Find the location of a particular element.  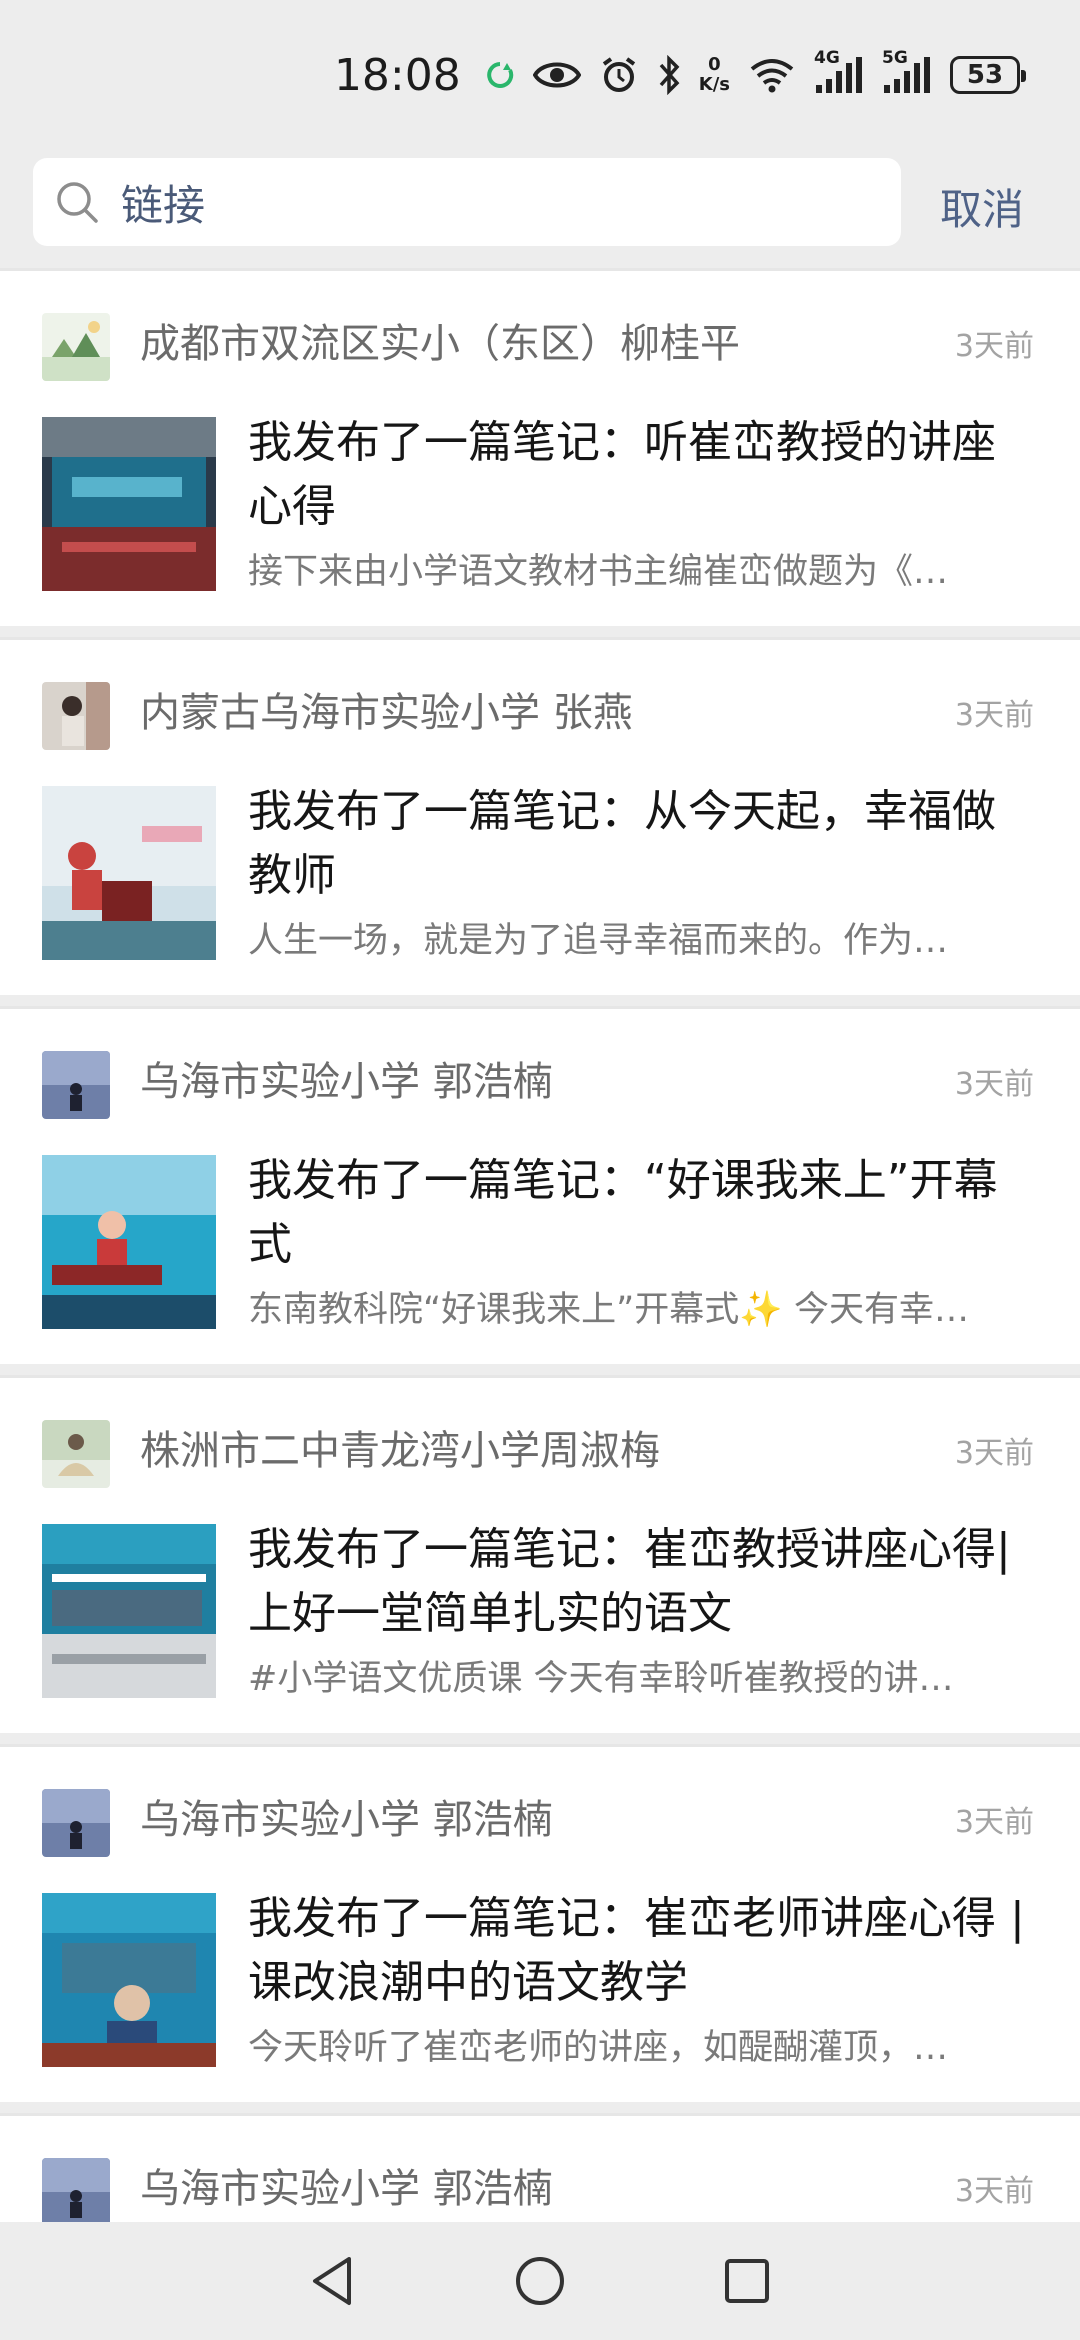

battery-indicator: 53 is located at coordinates (988, 75).